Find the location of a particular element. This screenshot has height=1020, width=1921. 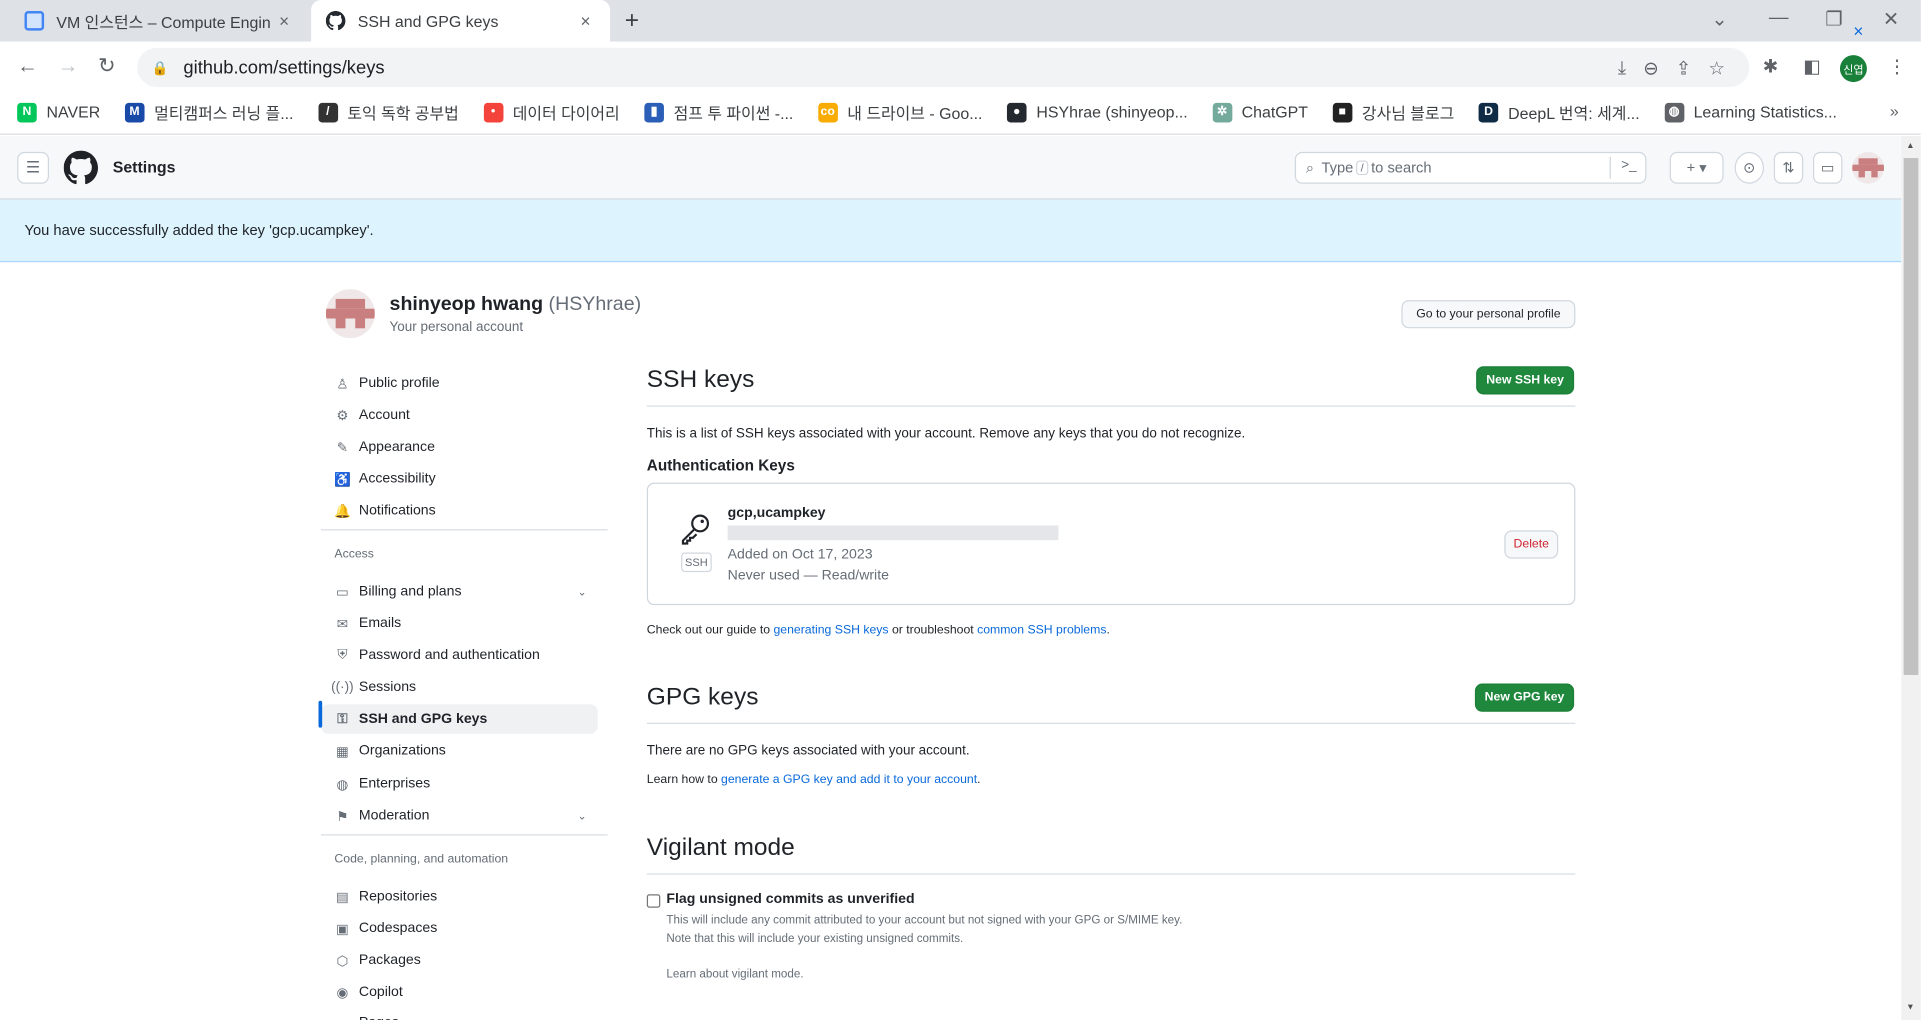

minimize-icon: — is located at coordinates (1779, 18).